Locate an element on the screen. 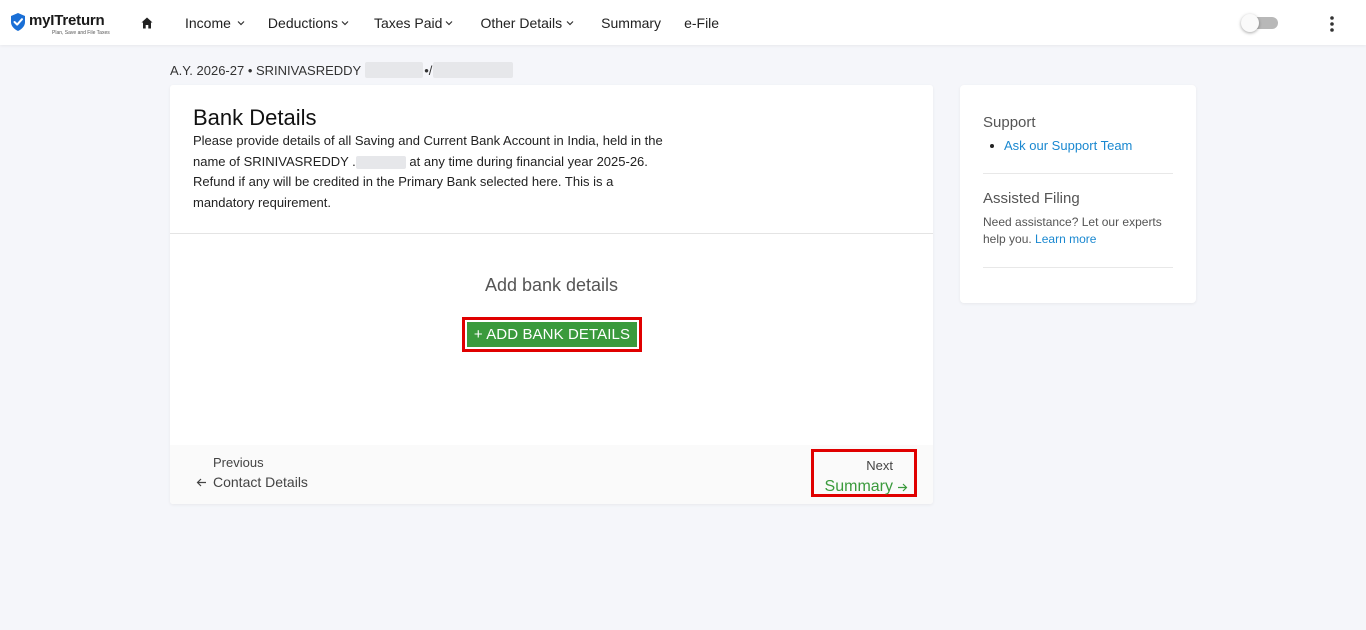  nav-other-details: Other Details is located at coordinates (527, 23).